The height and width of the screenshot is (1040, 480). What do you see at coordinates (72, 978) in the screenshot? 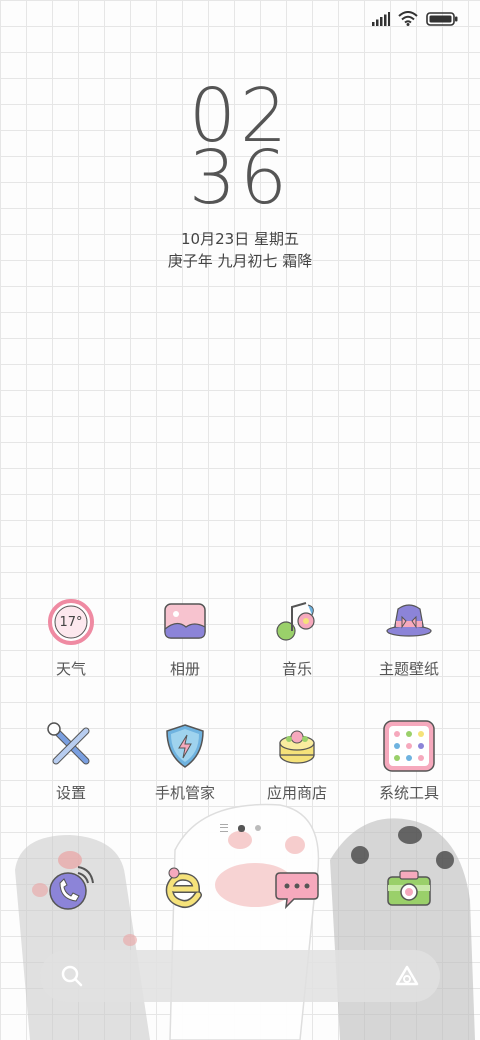
I see `search-icon` at bounding box center [72, 978].